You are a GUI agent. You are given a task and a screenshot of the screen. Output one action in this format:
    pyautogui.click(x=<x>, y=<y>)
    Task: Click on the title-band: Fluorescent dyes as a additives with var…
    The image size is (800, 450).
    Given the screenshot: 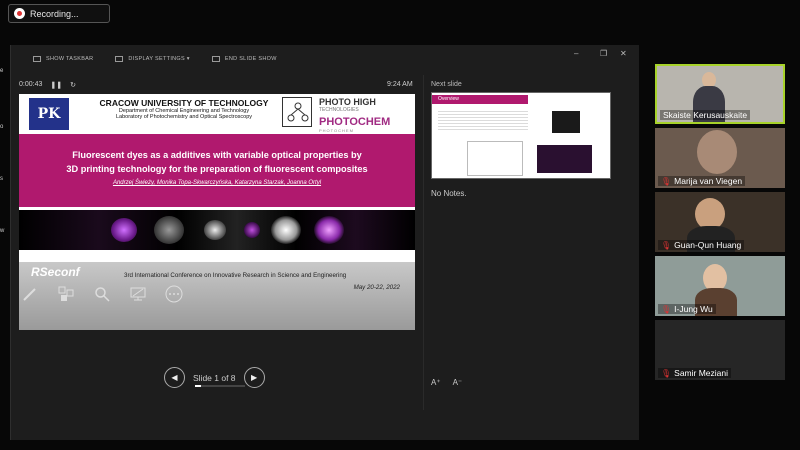 What is the action you would take?
    pyautogui.click(x=217, y=170)
    